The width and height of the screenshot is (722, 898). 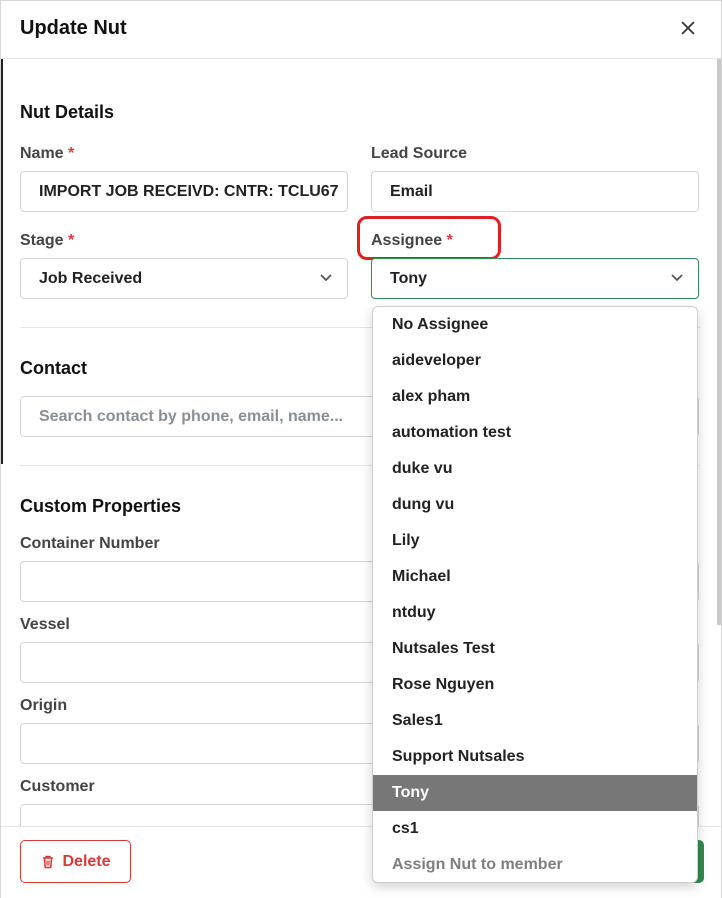 I want to click on stage-value: Job Received, so click(x=91, y=278).